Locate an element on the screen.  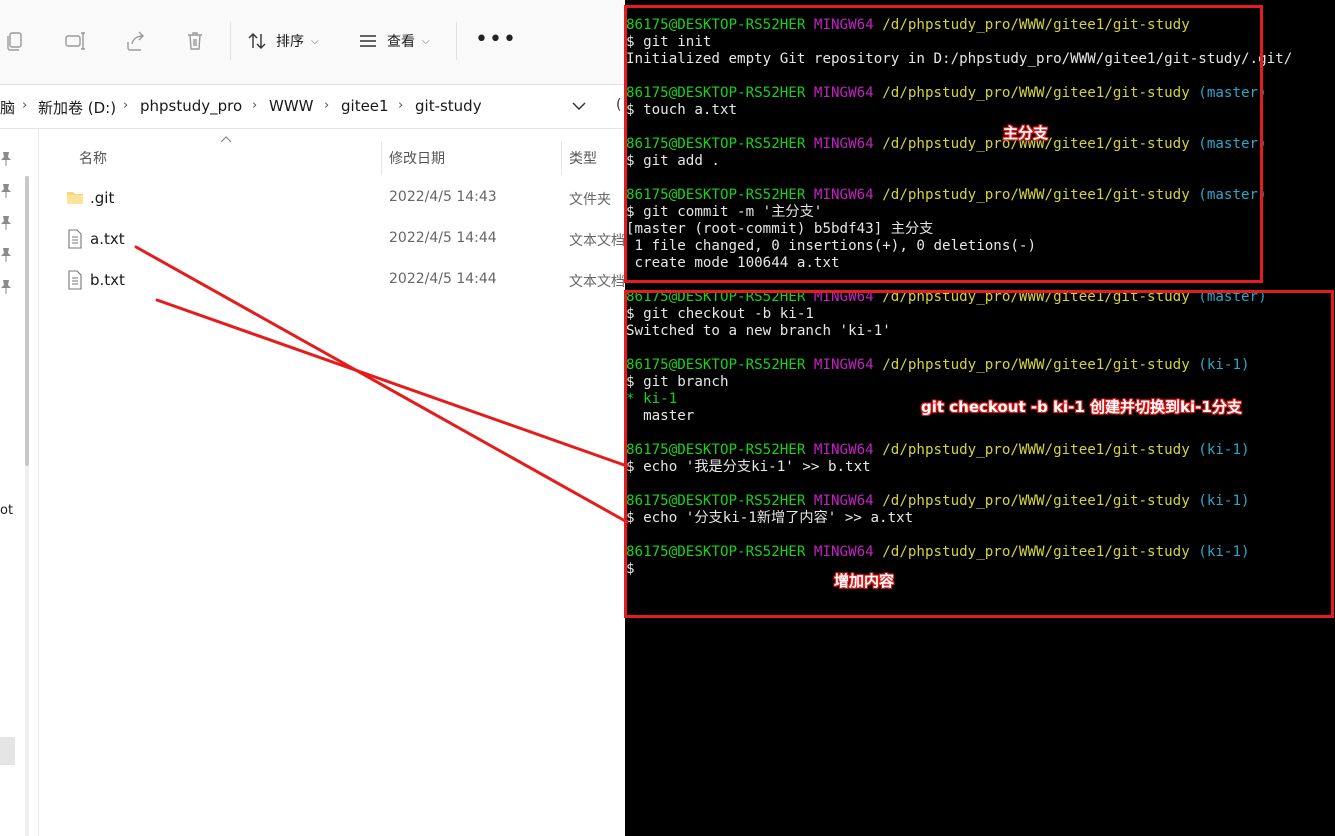
column-header-name: 名称 is located at coordinates (93, 158).